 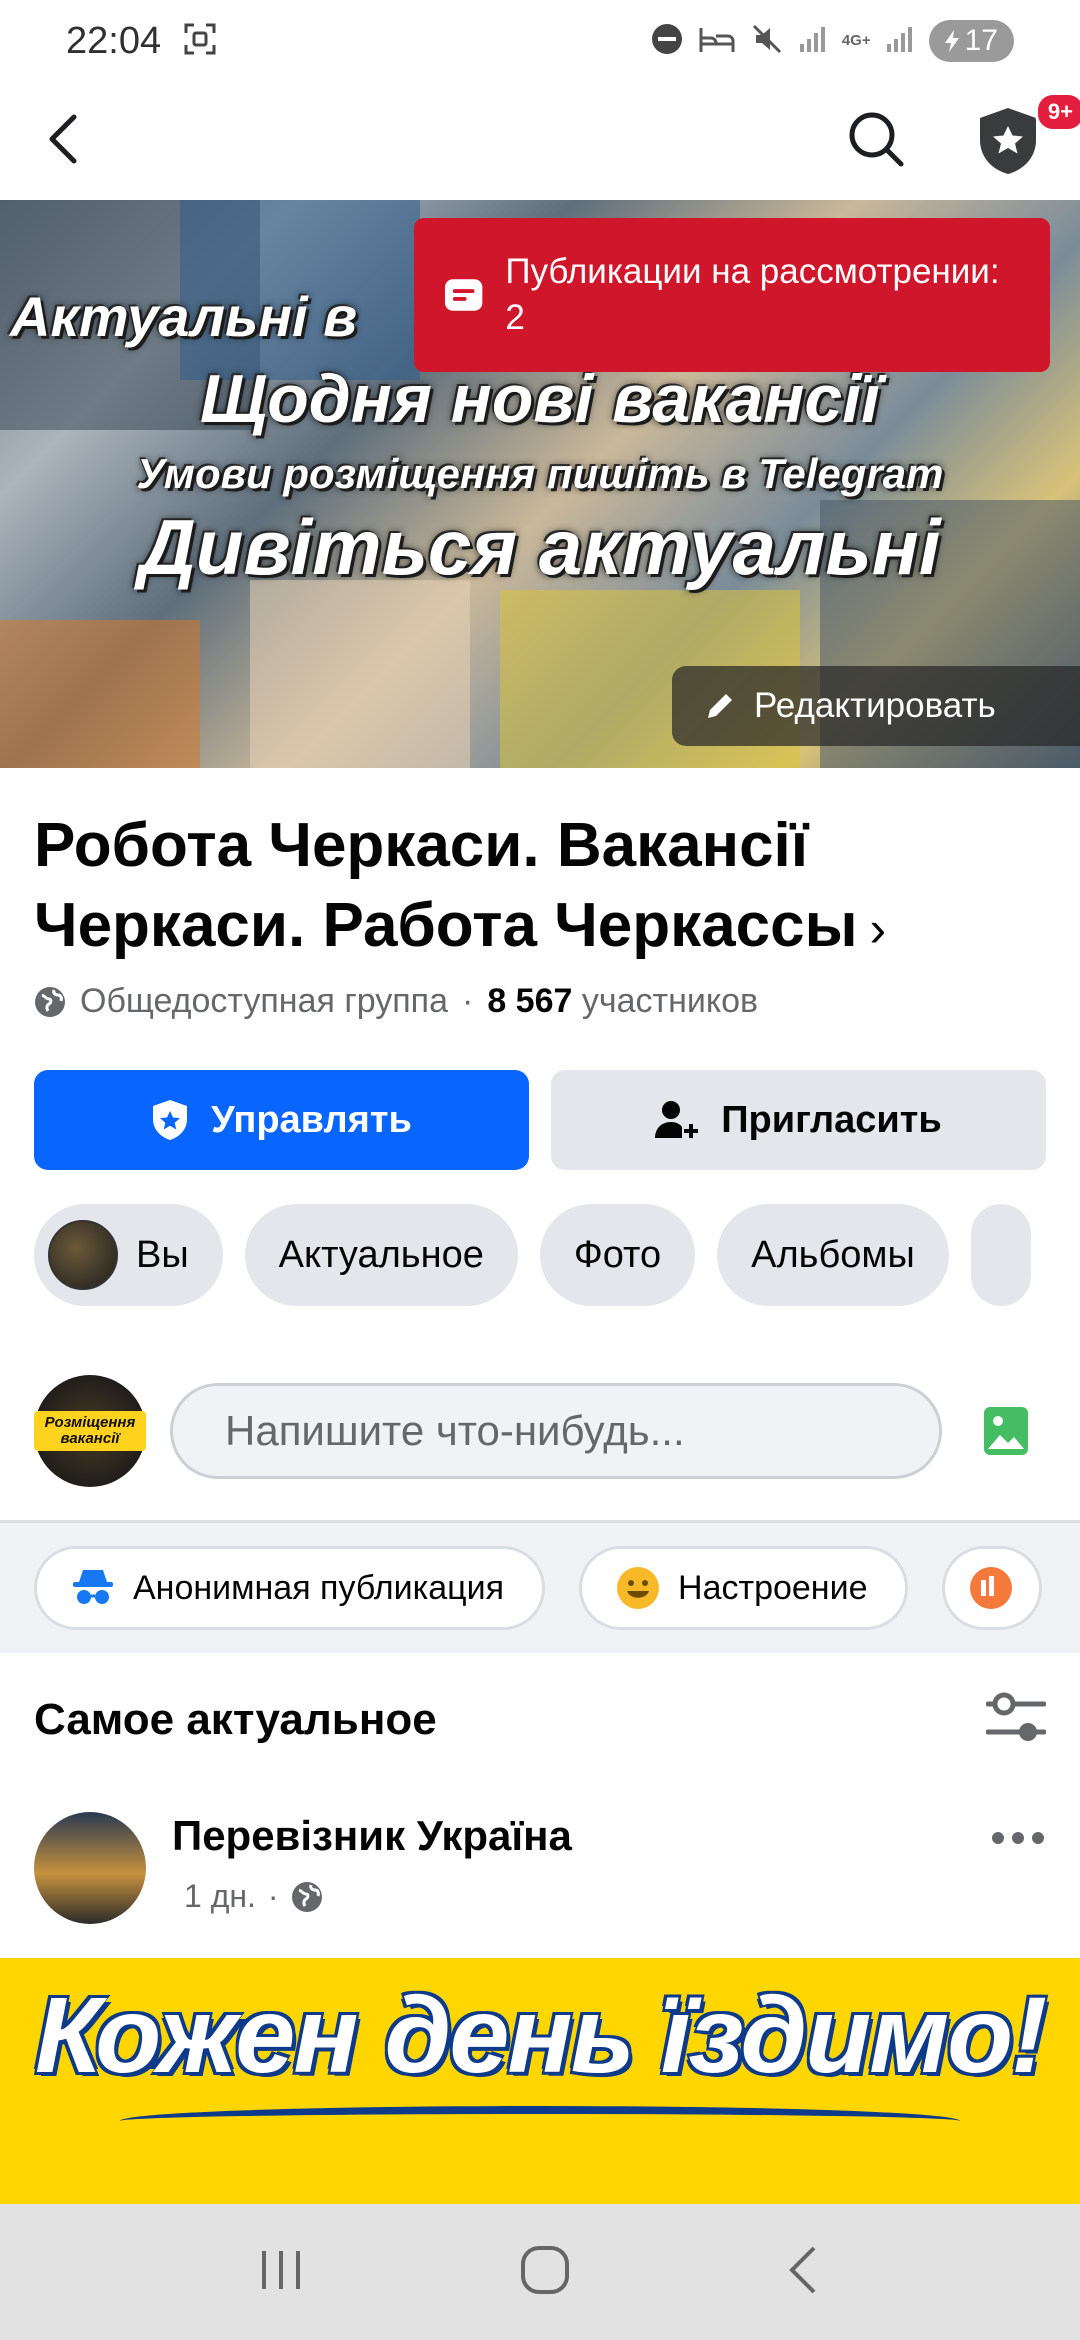 What do you see at coordinates (813, 41) in the screenshot?
I see `signal-icon` at bounding box center [813, 41].